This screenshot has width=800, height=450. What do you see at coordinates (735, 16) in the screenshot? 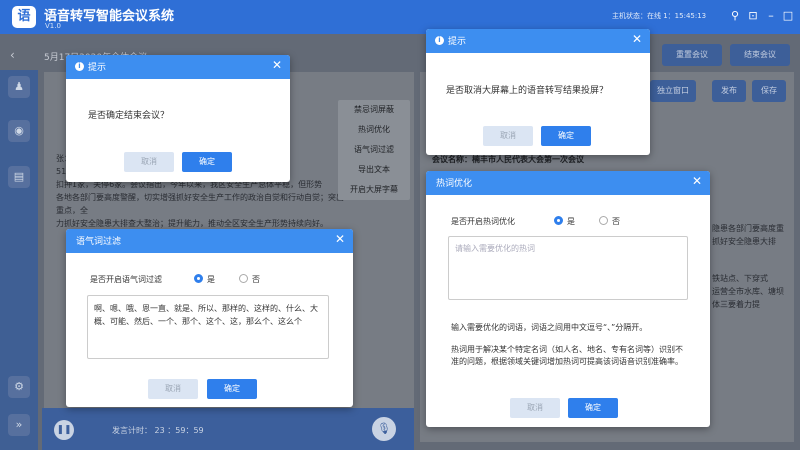
I see `pin-icon: ⚲` at bounding box center [735, 16].